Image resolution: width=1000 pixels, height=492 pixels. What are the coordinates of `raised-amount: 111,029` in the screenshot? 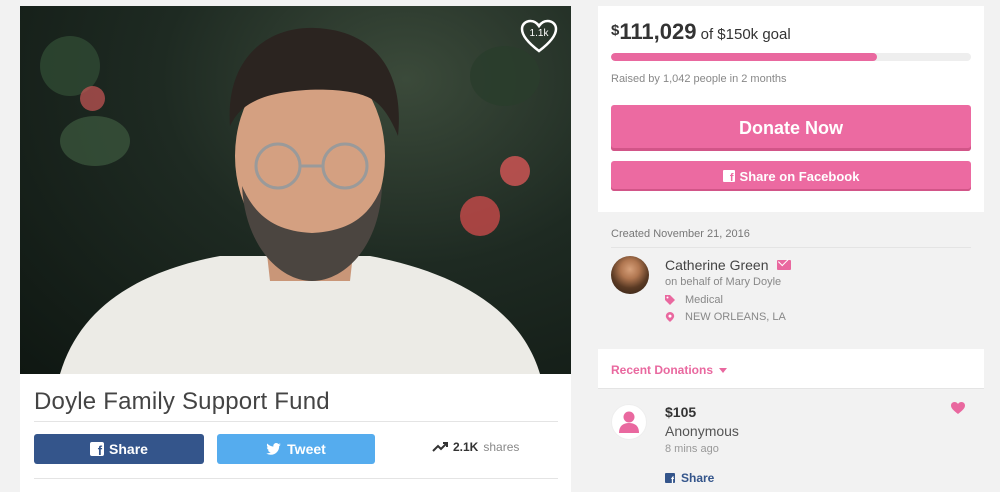 It's located at (658, 31).